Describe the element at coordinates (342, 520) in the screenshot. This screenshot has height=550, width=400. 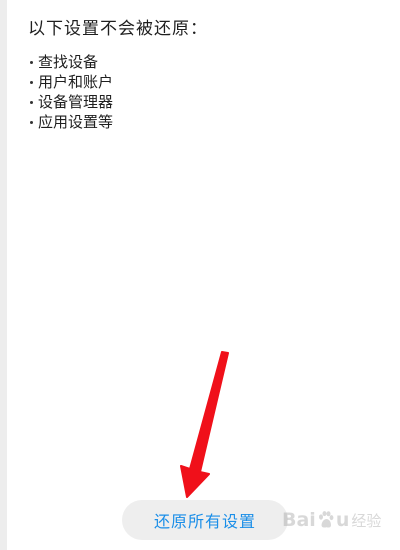
I see `watermark-brand-right: u` at that location.